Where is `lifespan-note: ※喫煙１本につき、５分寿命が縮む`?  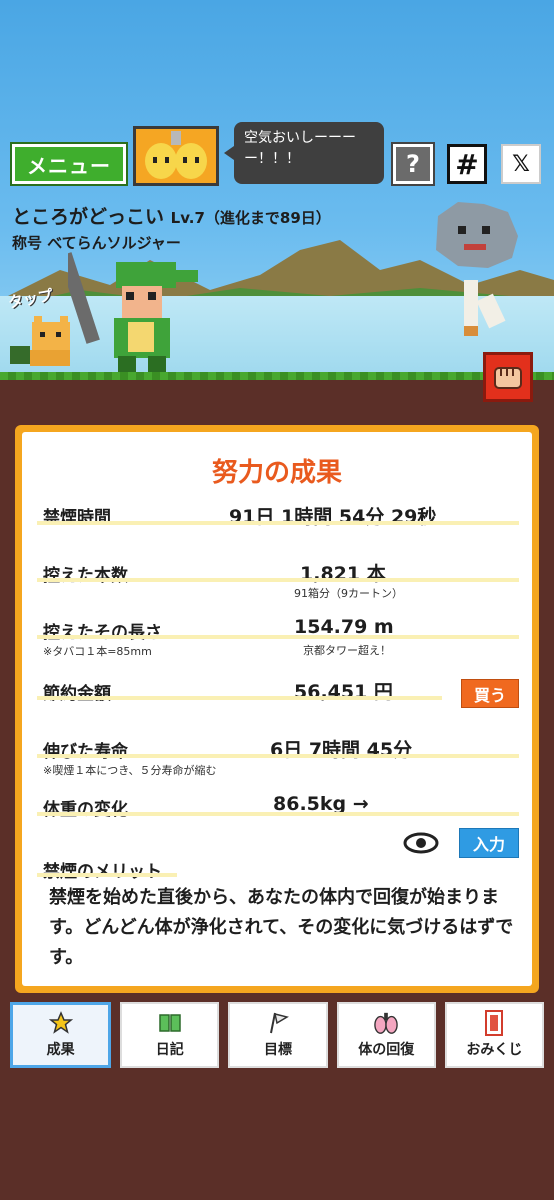
lifespan-note: ※喫煙１本につき、５分寿命が縮む is located at coordinates (130, 770).